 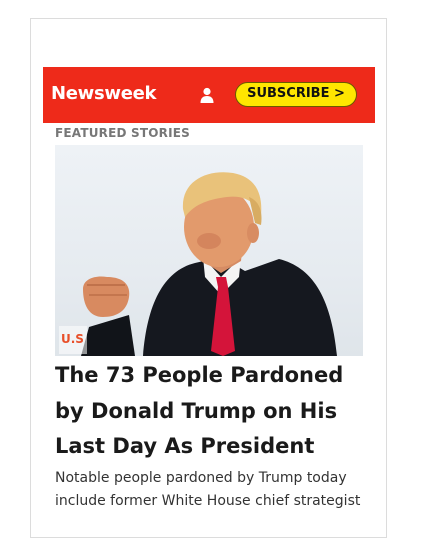 I want to click on newsweek-logo: Newsweek, so click(x=104, y=93).